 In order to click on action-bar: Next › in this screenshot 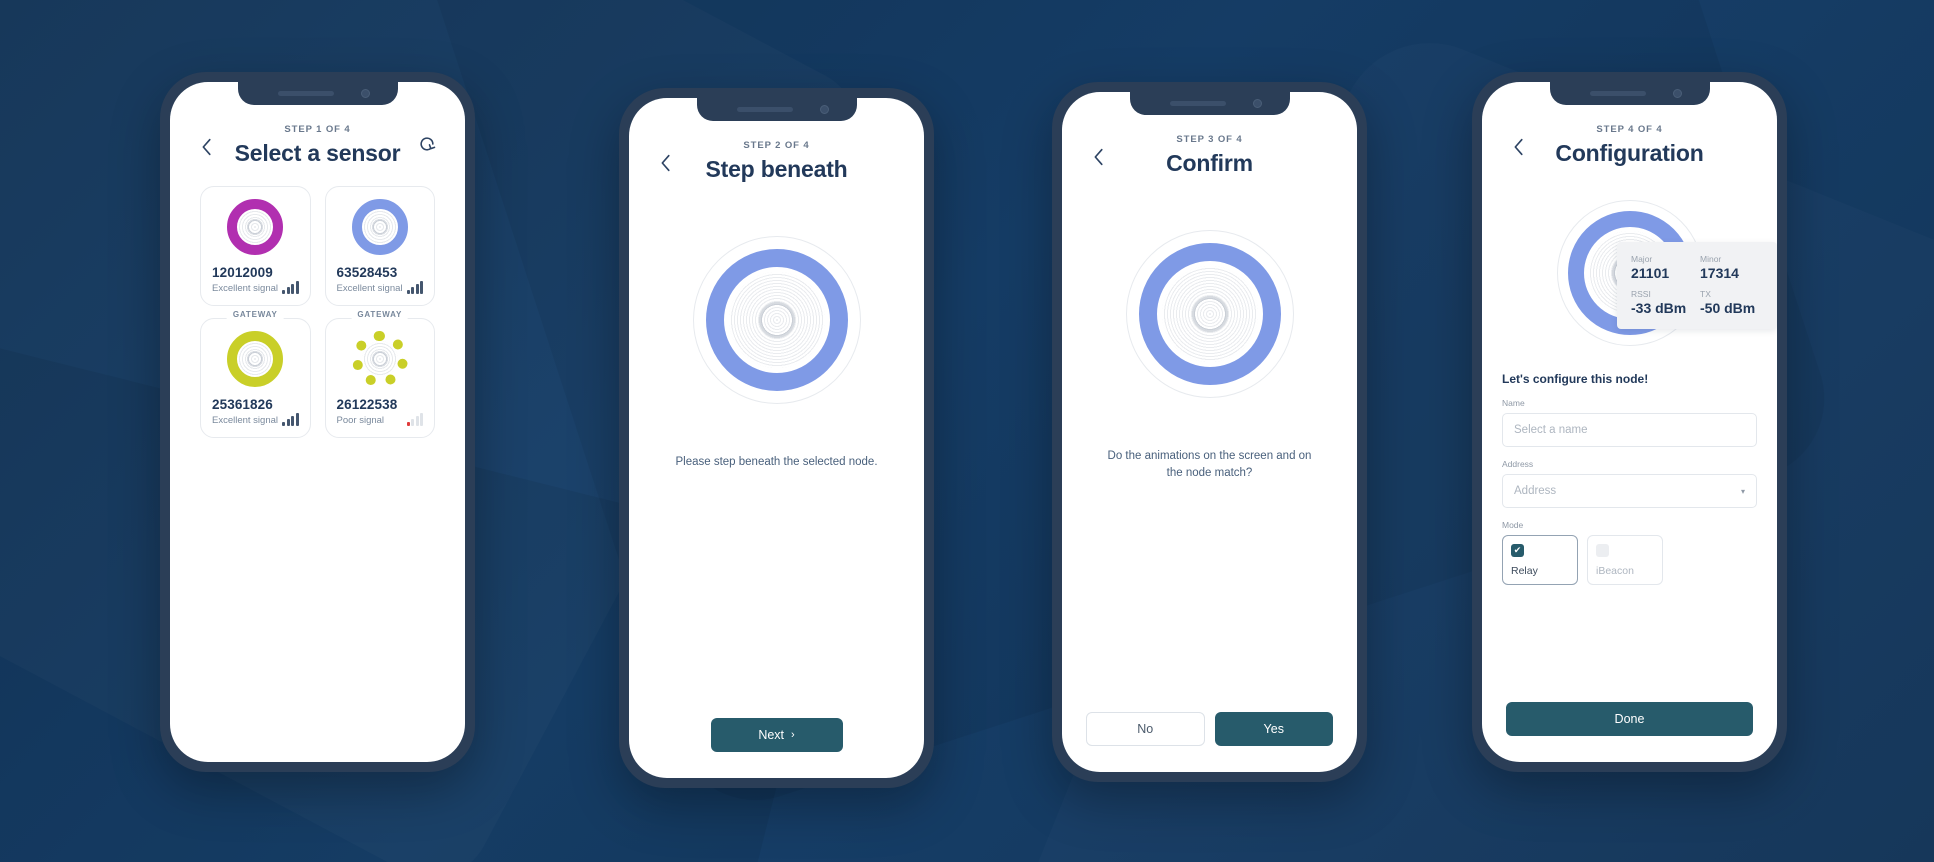, I will do `click(776, 748)`.